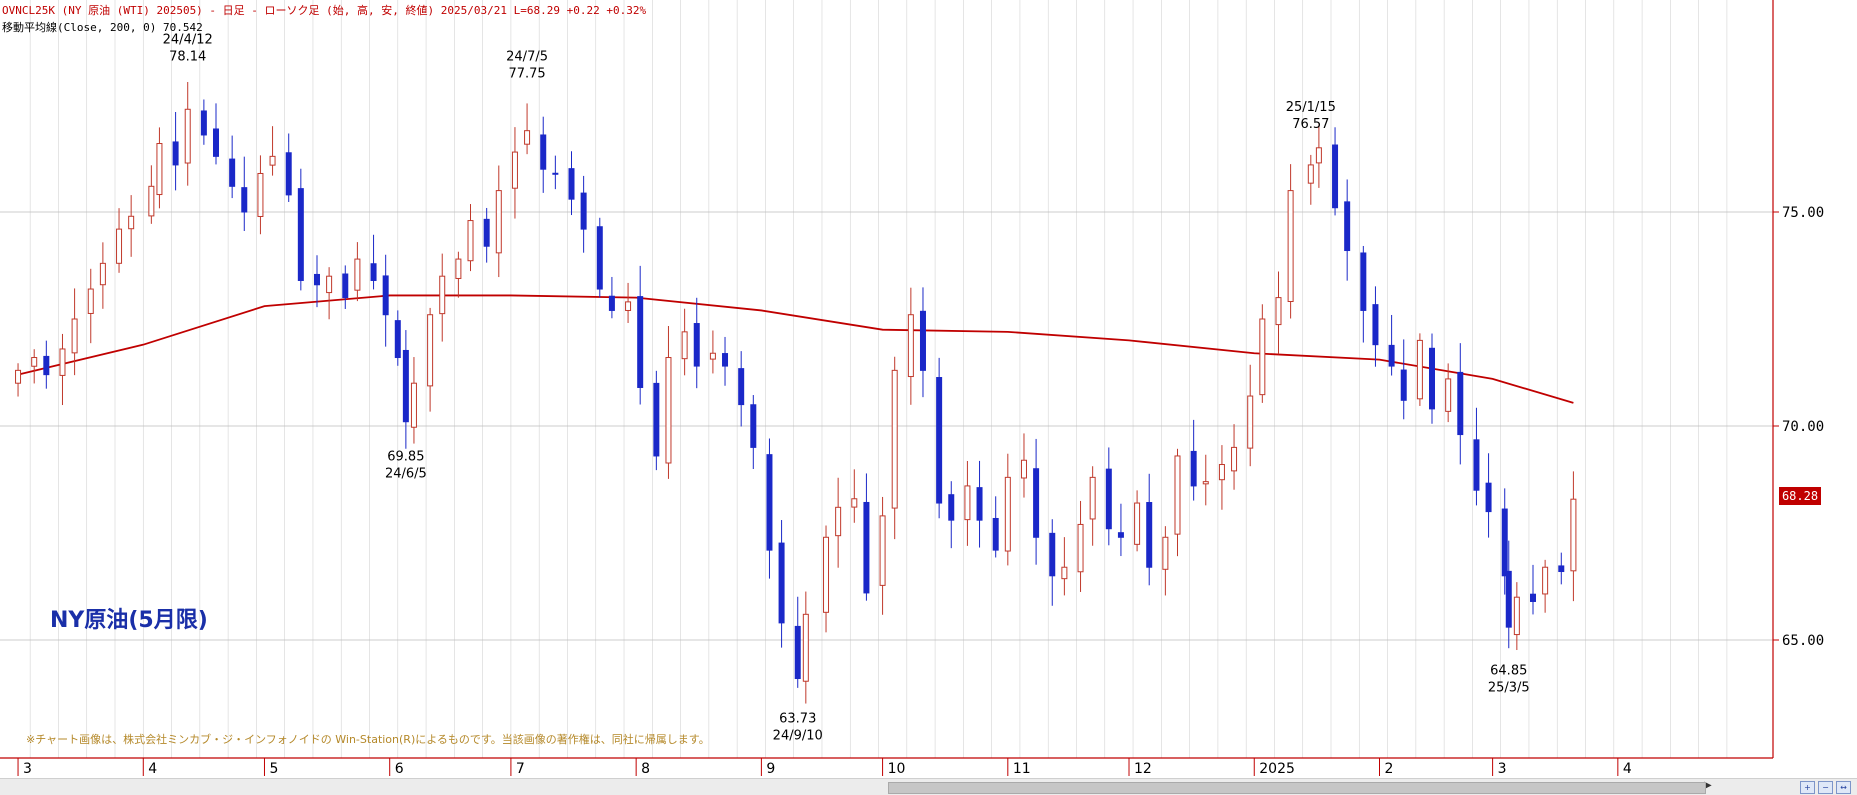 The image size is (1857, 795). What do you see at coordinates (645, 769) in the screenshot?
I see `x-tick-label: 8` at bounding box center [645, 769].